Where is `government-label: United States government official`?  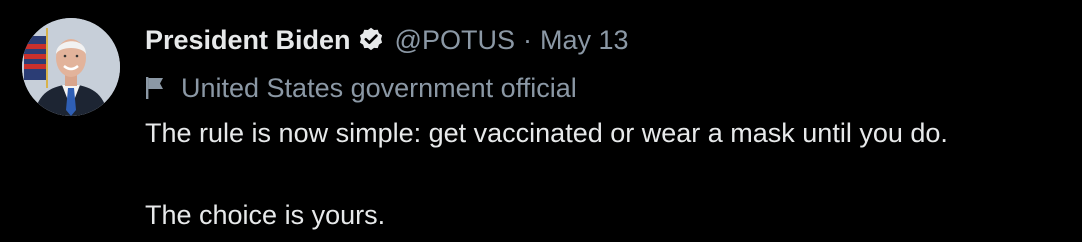 government-label: United States government official is located at coordinates (361, 88).